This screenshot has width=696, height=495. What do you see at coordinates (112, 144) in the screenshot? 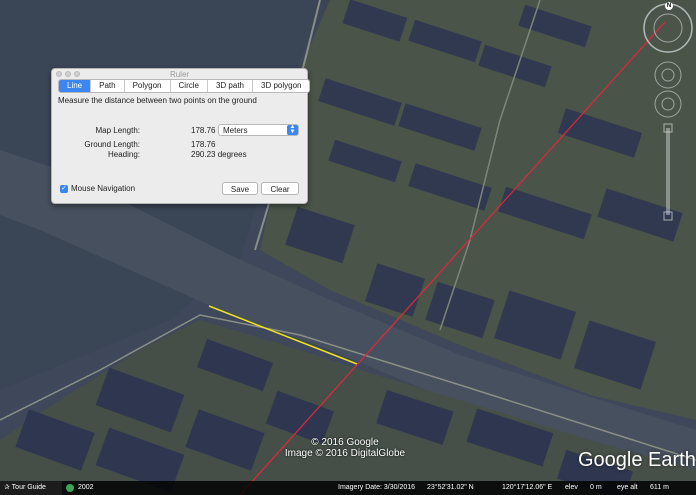
I see `ground-length-label: Ground Length:` at bounding box center [112, 144].